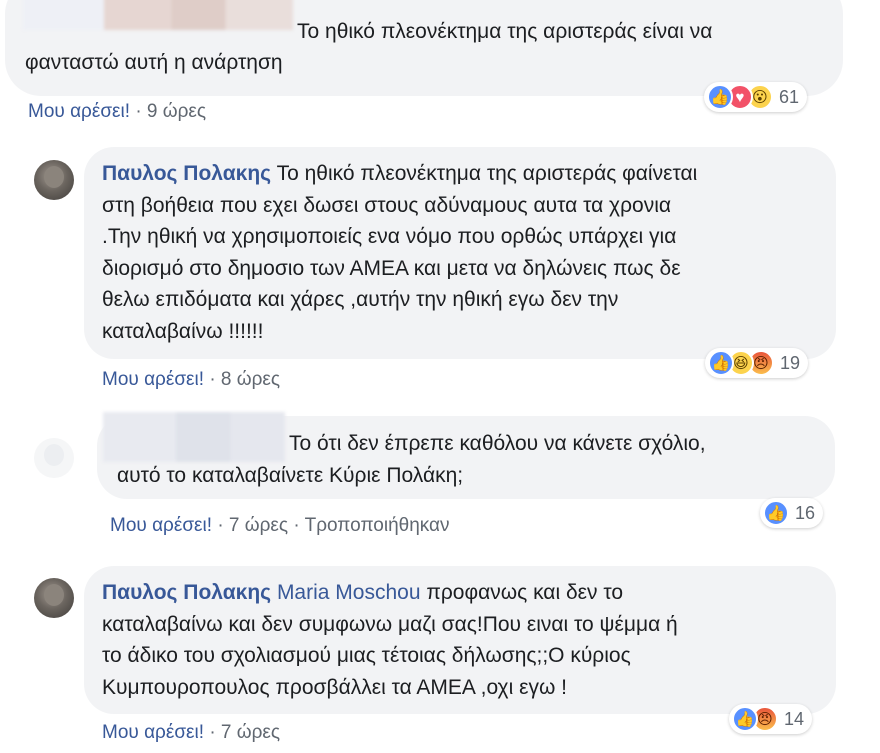 The image size is (880, 753). What do you see at coordinates (349, 592) in the screenshot?
I see `mention-link: Maria Moschou` at bounding box center [349, 592].